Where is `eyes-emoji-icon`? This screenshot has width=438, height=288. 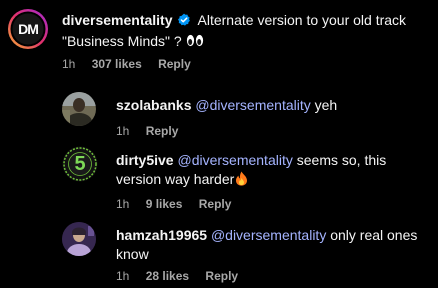 eyes-emoji-icon is located at coordinates (195, 42).